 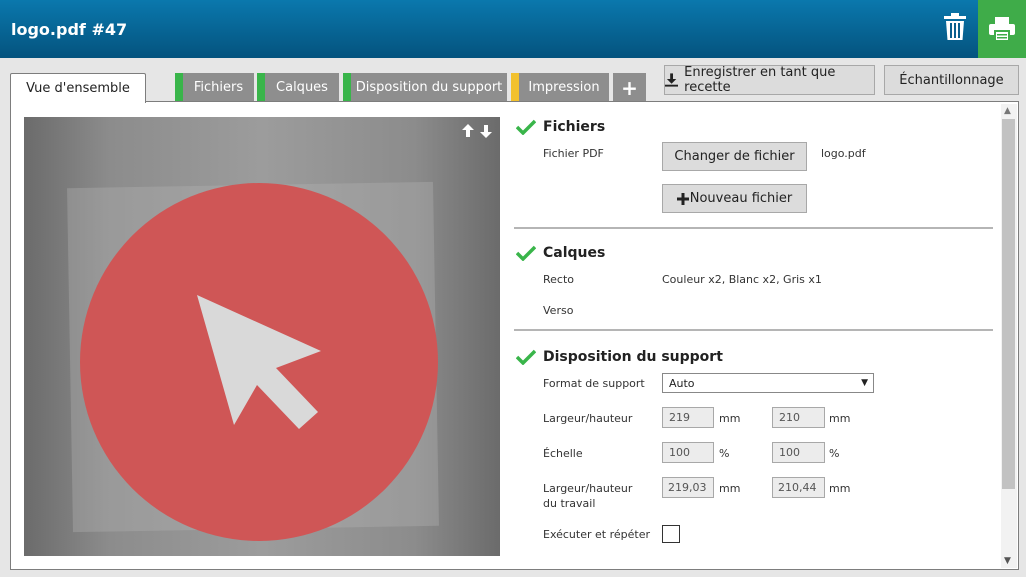 I want to click on tab-print-label: Impression, so click(x=564, y=87).